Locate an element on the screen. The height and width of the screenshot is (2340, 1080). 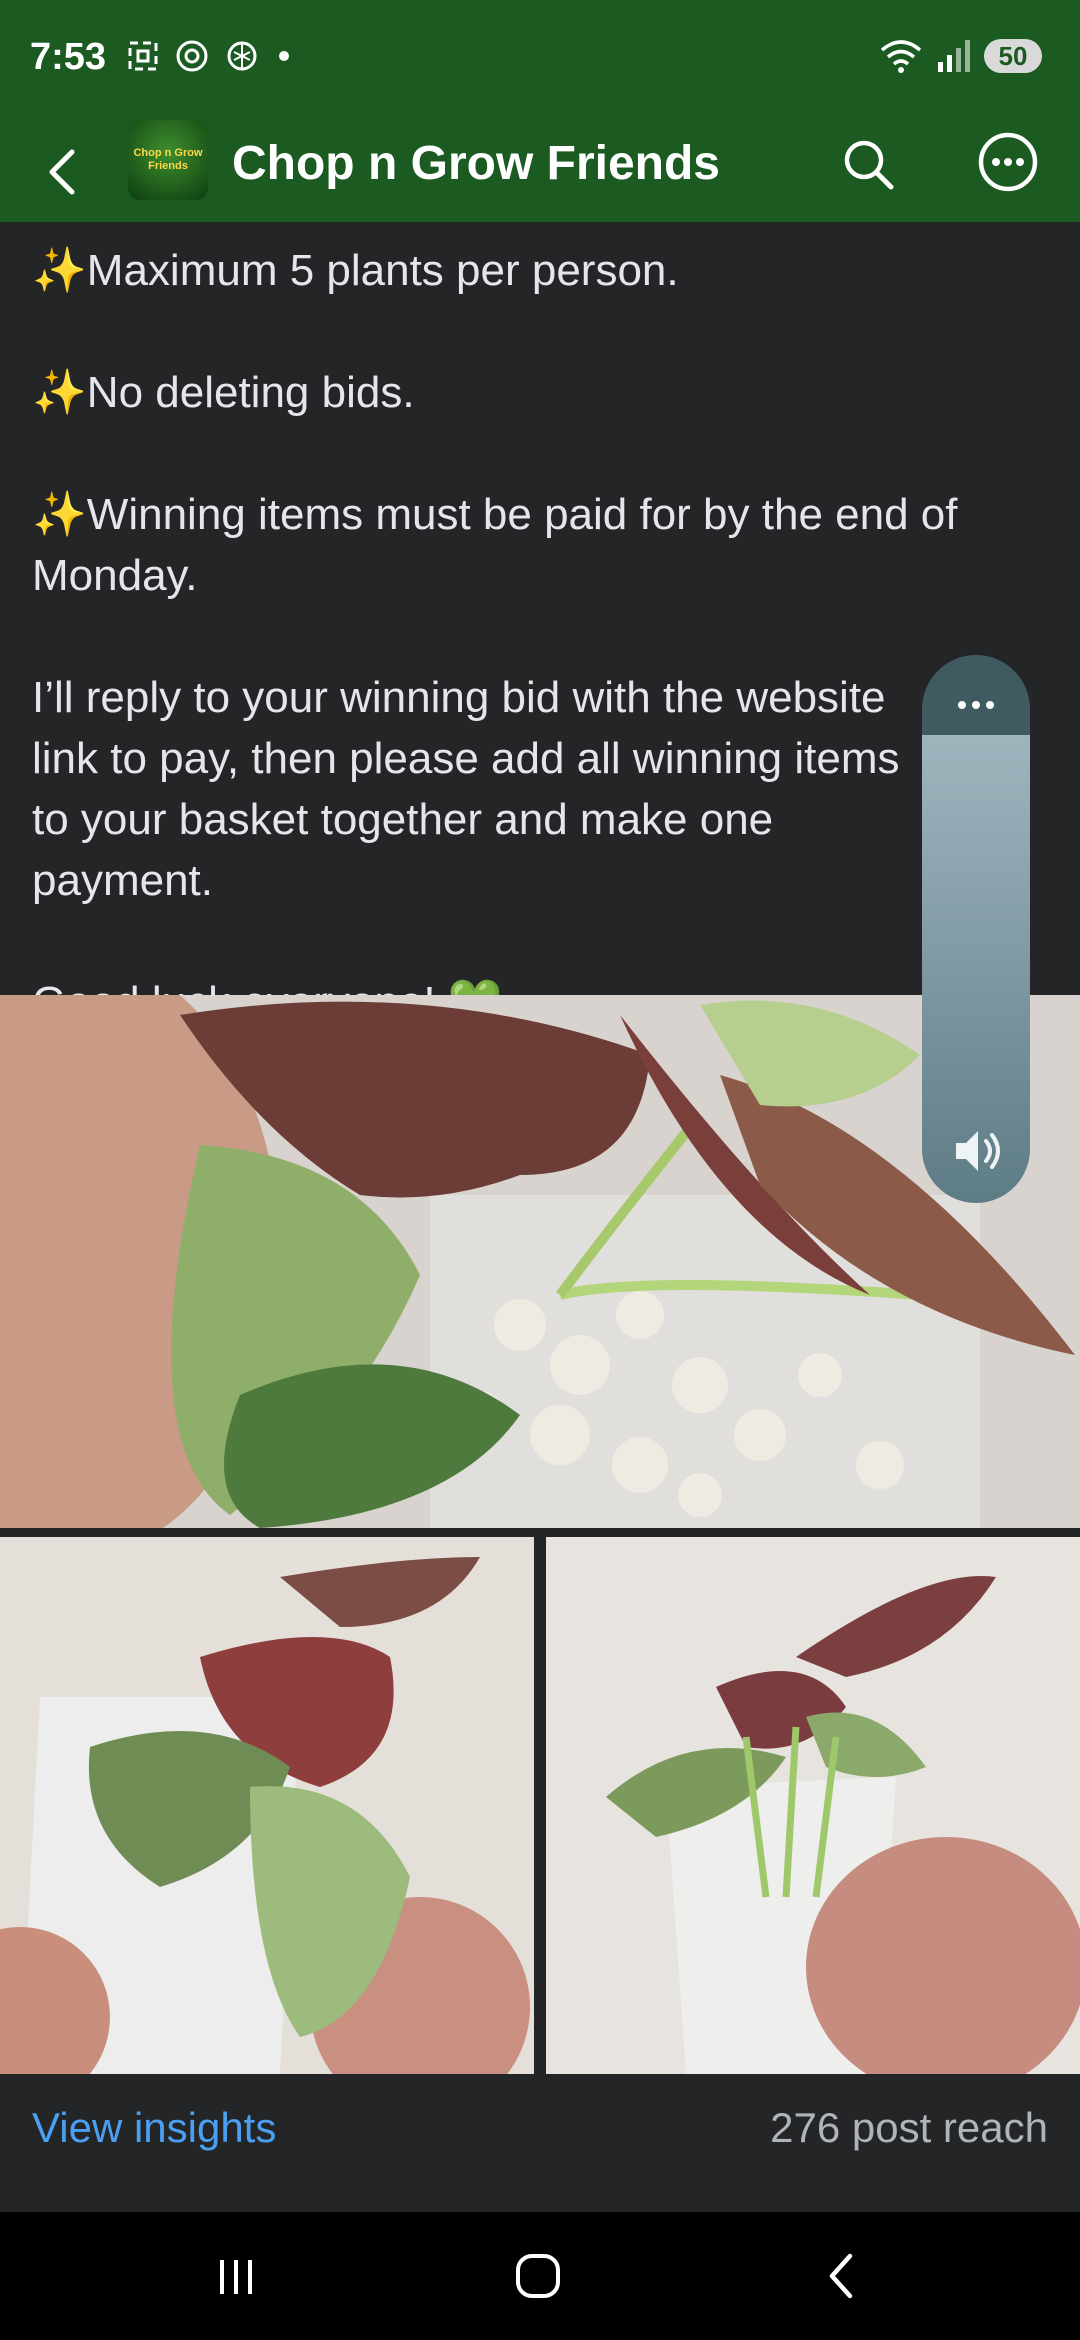
post-line: ✨No deleting bids. is located at coordinates (223, 392).